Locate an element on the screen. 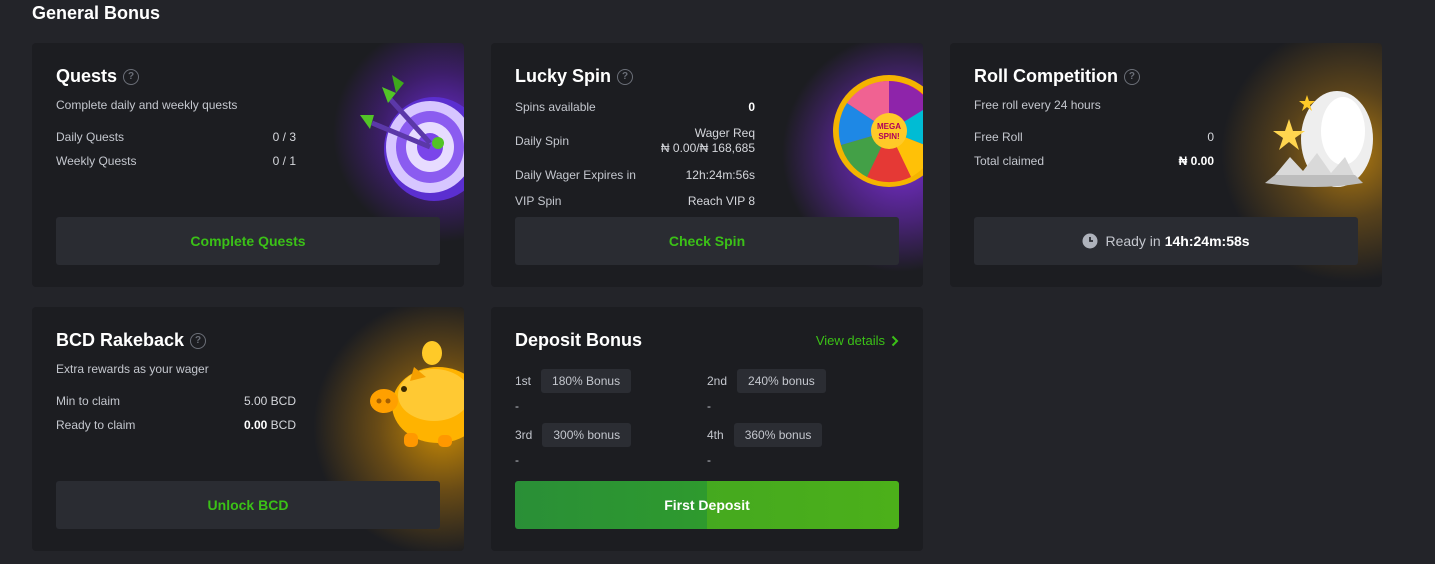 The image size is (1435, 564). check-spin-button: Check Spin is located at coordinates (707, 241).